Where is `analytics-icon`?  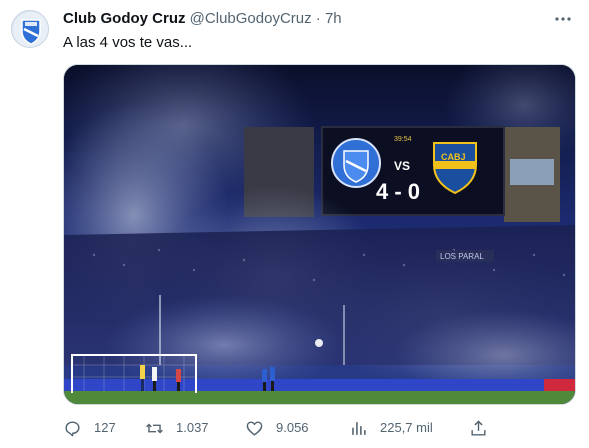
analytics-icon is located at coordinates (359, 428).